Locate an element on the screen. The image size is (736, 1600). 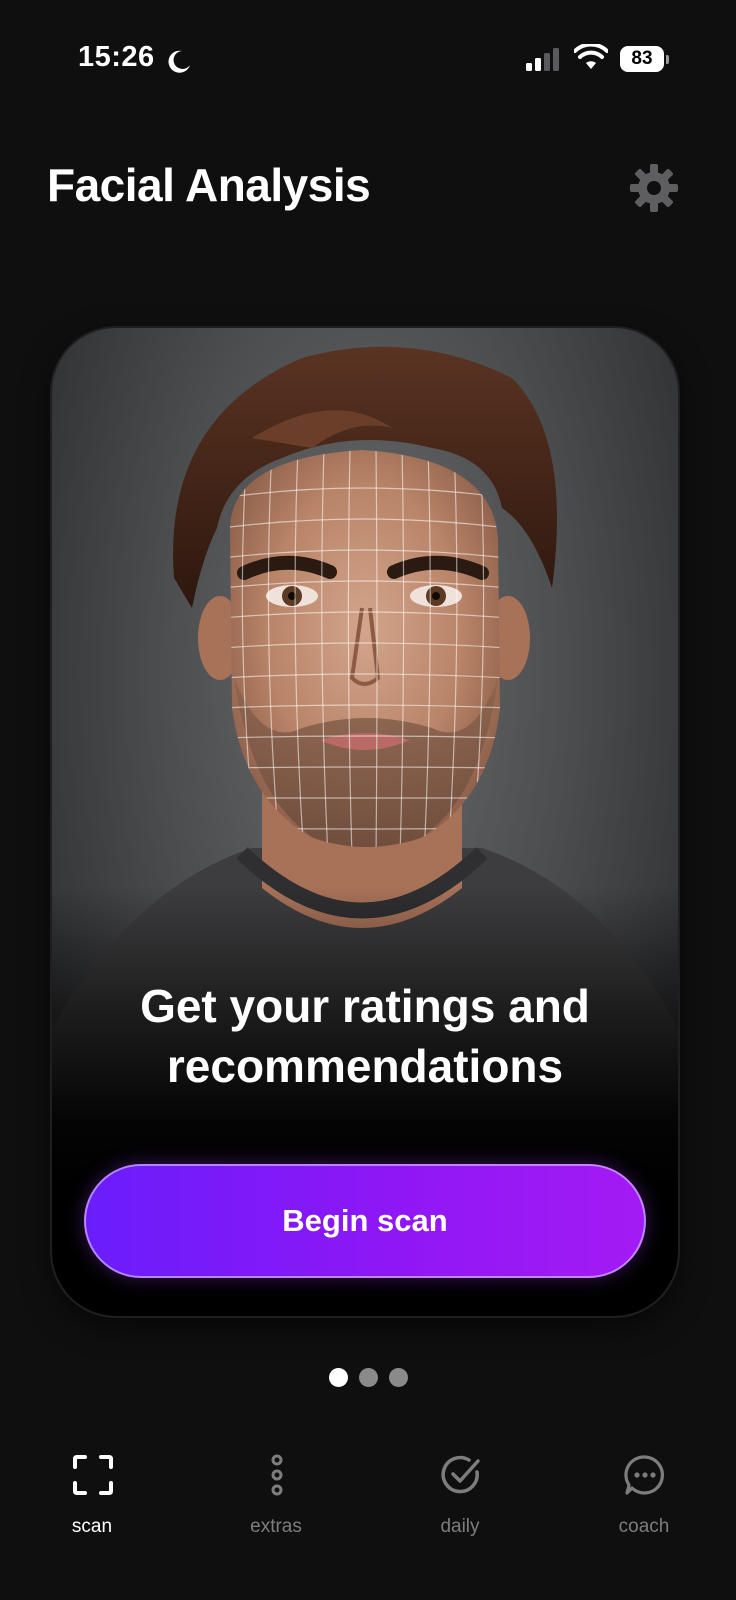
chat-bubble-icon is located at coordinates (644, 1475).